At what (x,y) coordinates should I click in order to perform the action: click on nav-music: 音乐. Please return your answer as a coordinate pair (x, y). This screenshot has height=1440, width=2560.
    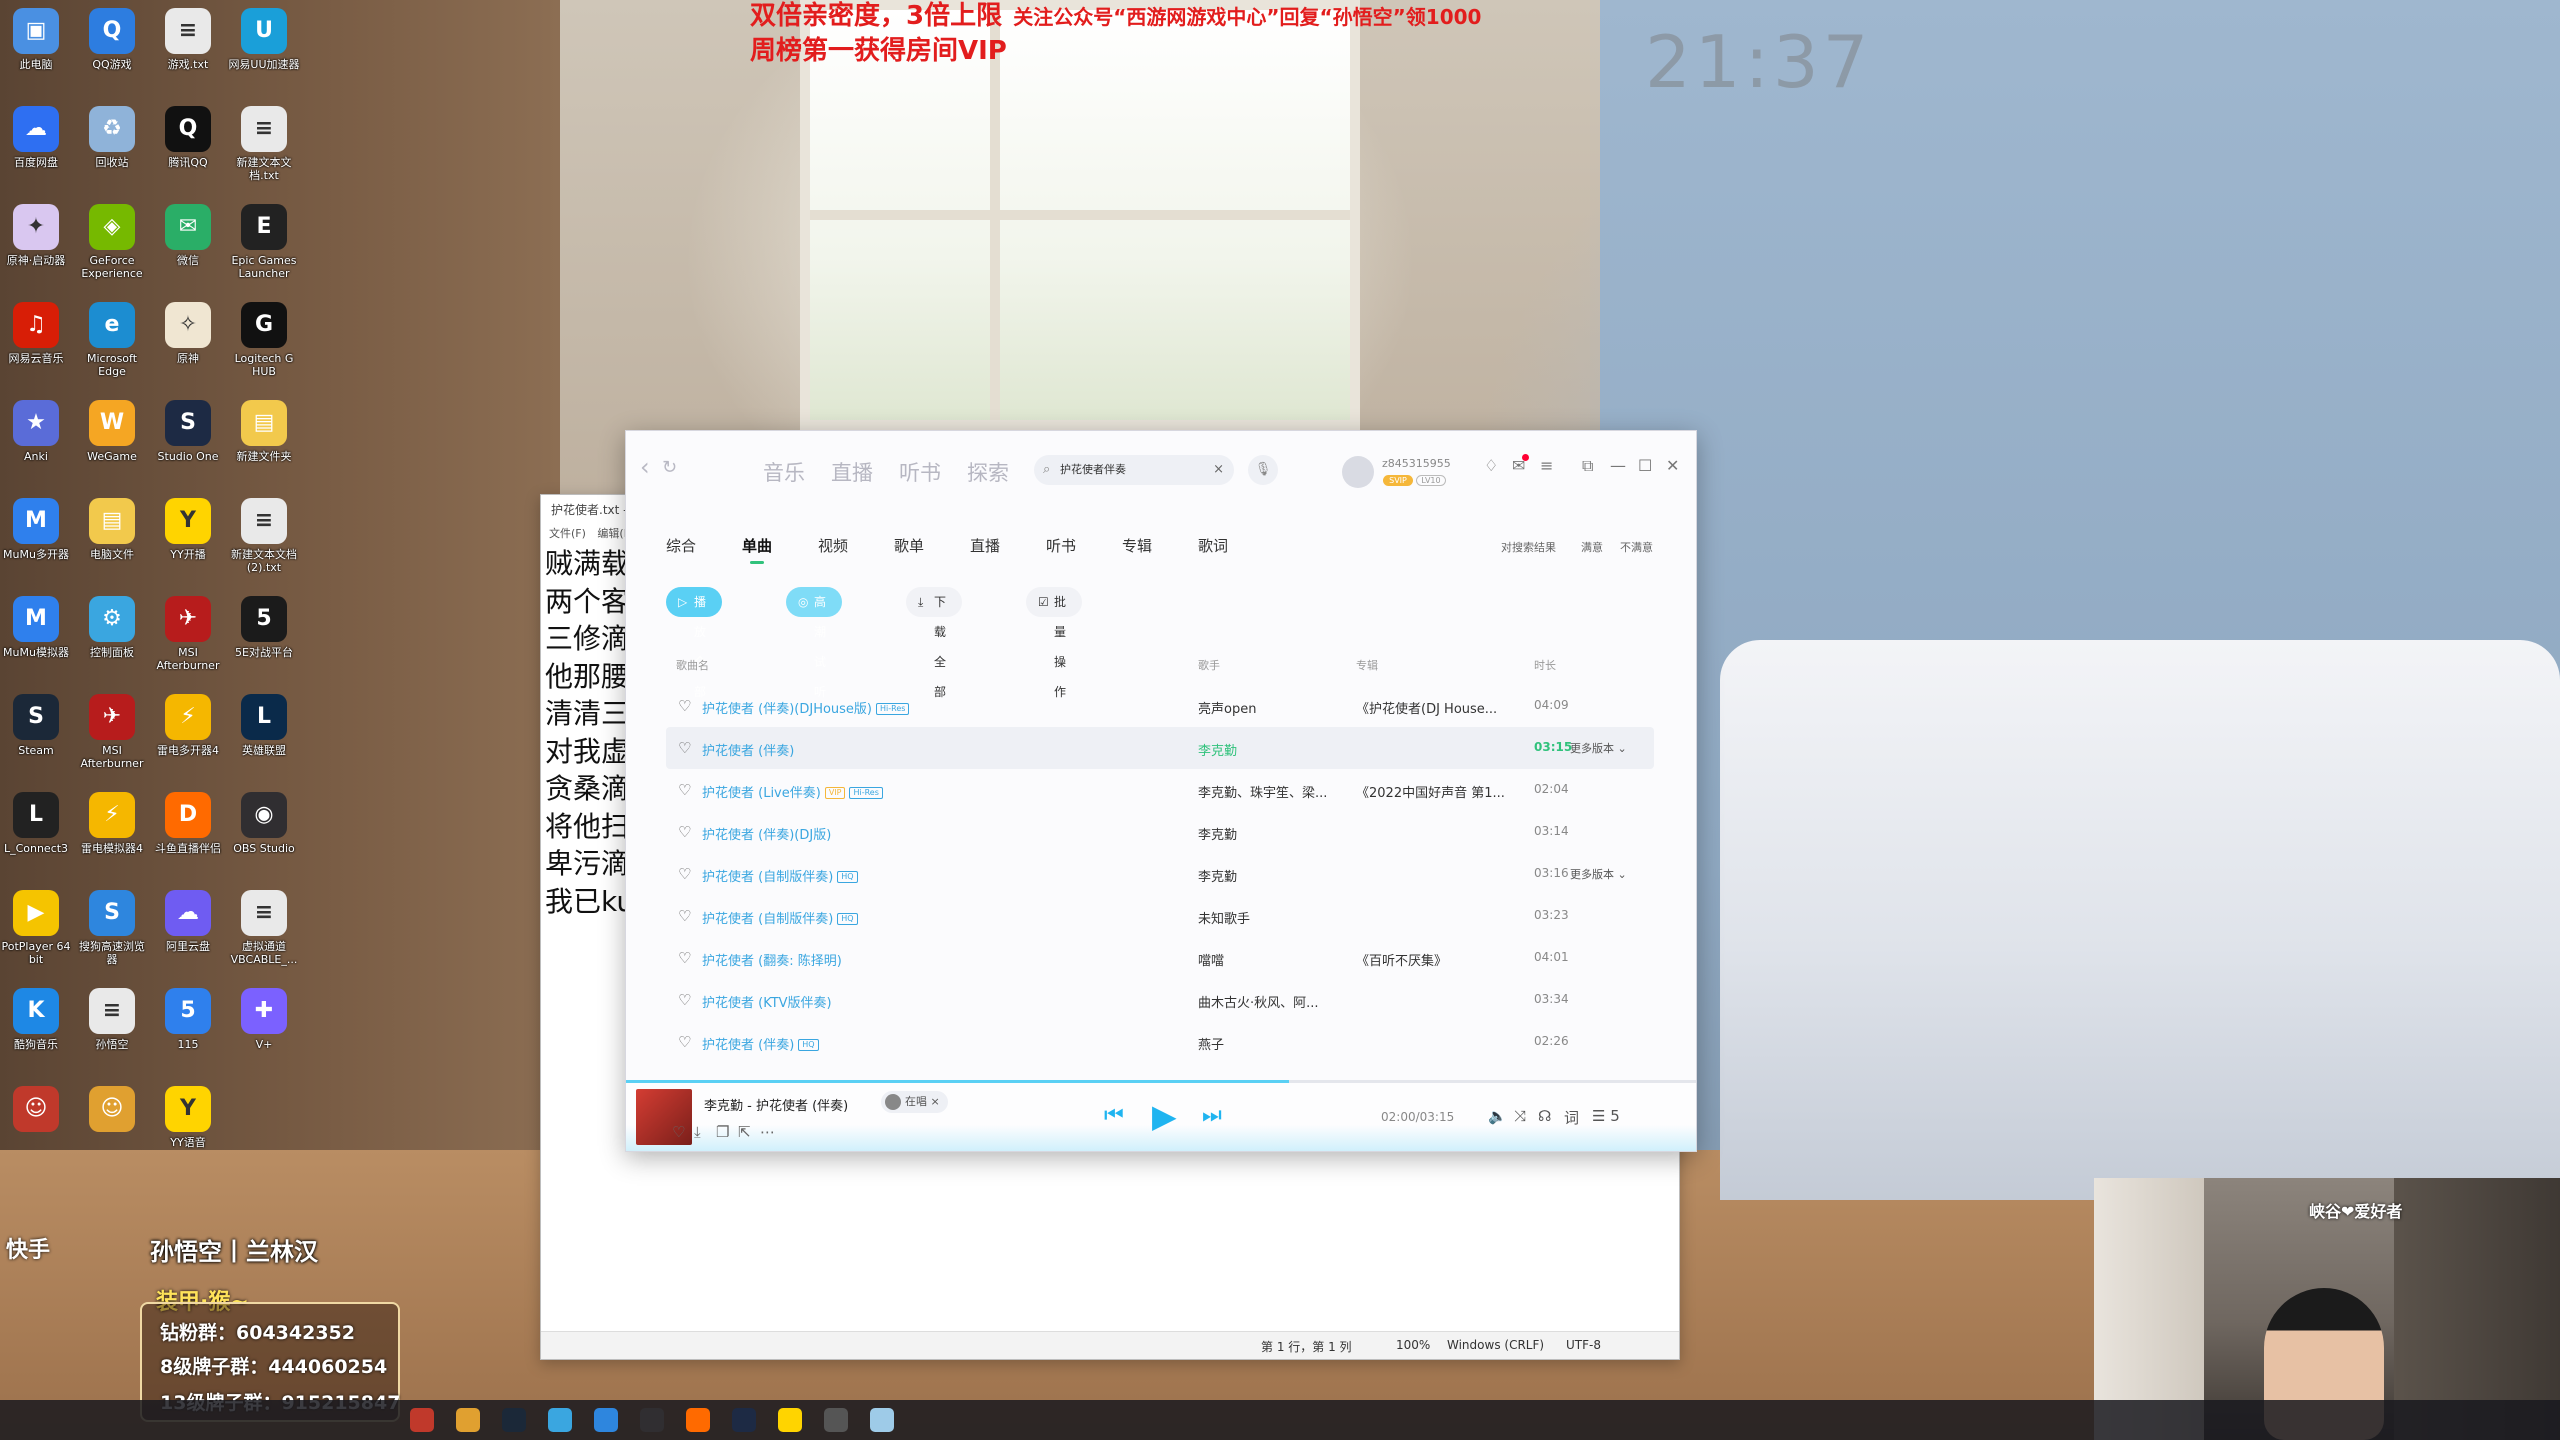
    Looking at the image, I should click on (784, 472).